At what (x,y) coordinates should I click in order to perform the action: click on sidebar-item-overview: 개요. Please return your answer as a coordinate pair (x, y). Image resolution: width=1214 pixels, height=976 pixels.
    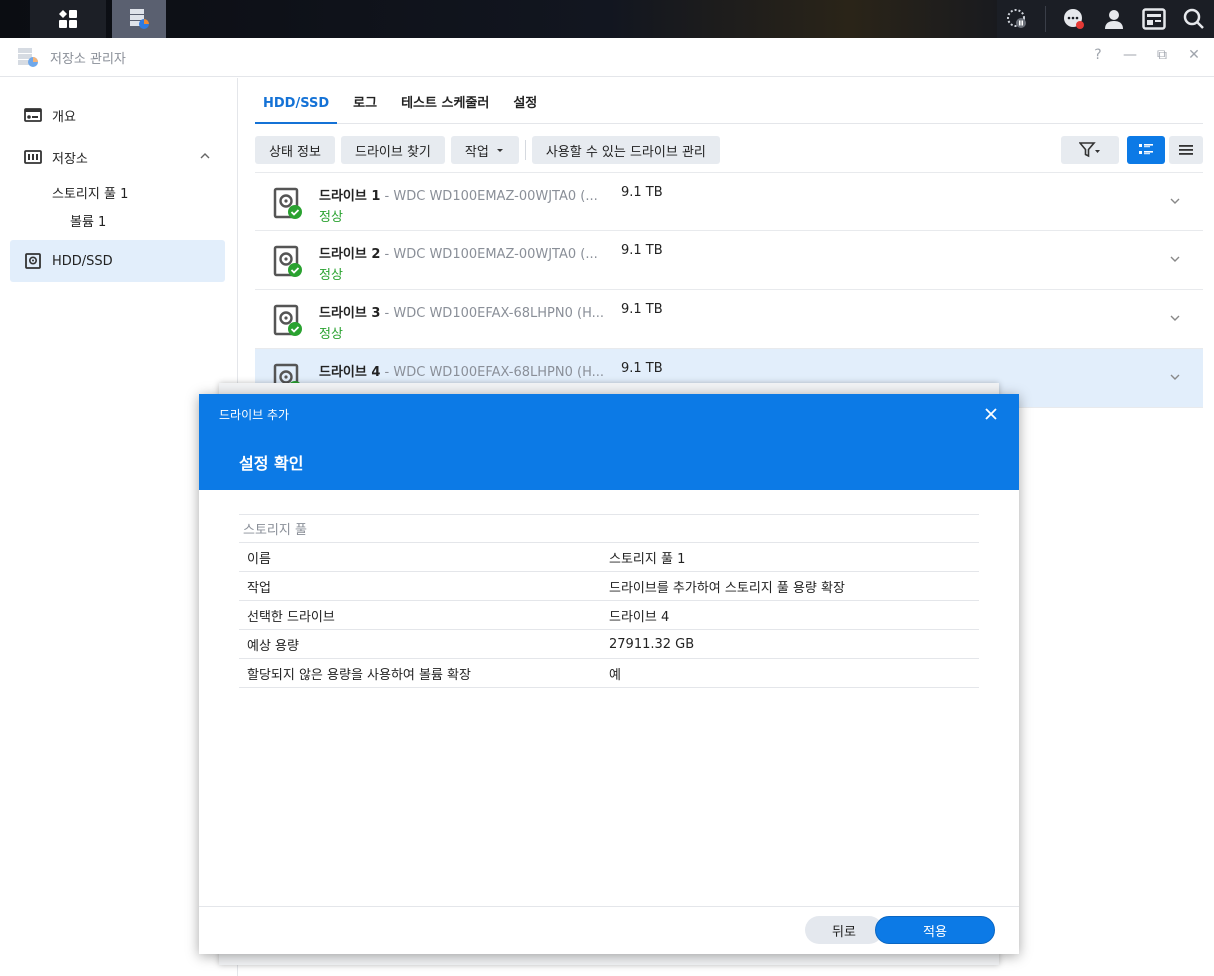
    Looking at the image, I should click on (117, 115).